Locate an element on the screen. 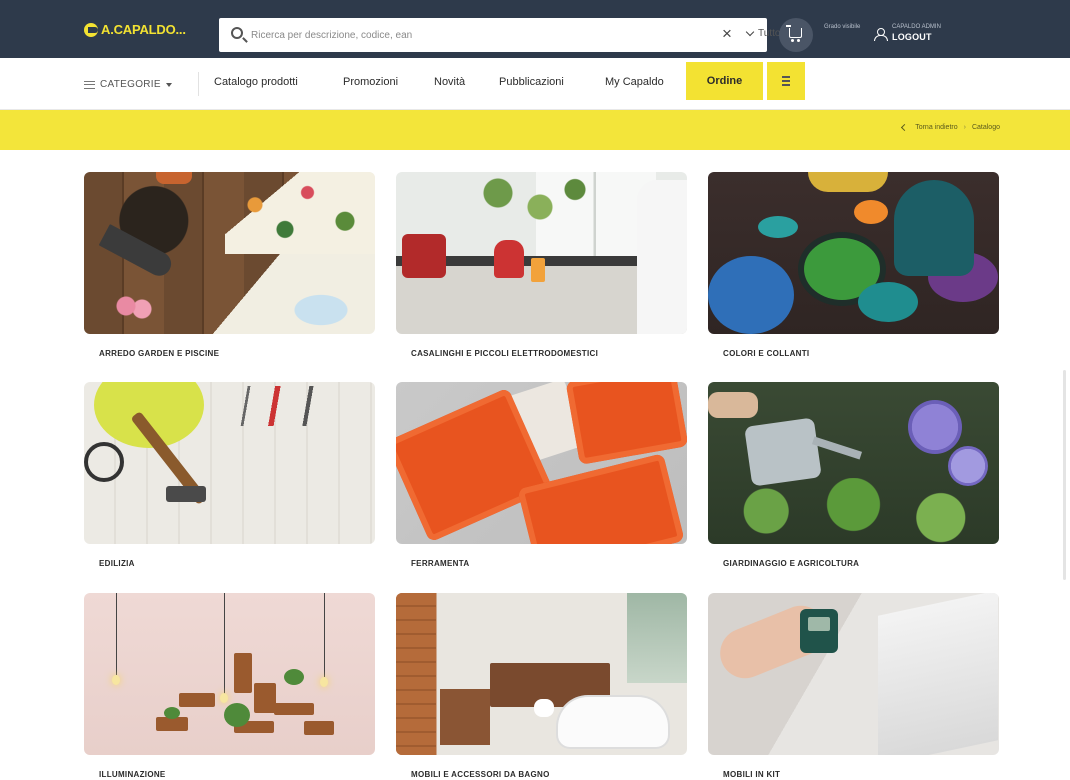  category-card-casalinghi: CASALINGHI E PICCOLI ELETTRODOMESTICI is located at coordinates (541, 265).